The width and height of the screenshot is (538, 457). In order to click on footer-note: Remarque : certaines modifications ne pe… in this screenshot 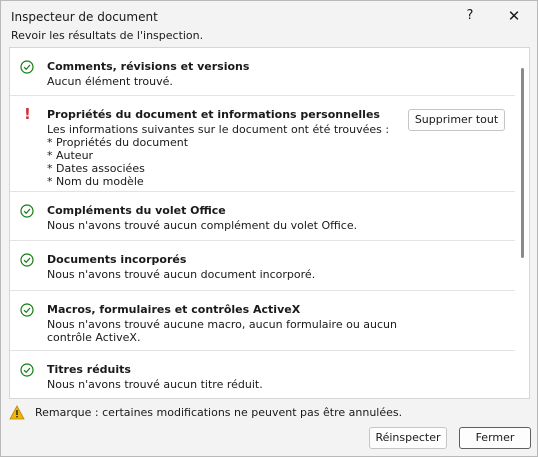, I will do `click(219, 412)`.